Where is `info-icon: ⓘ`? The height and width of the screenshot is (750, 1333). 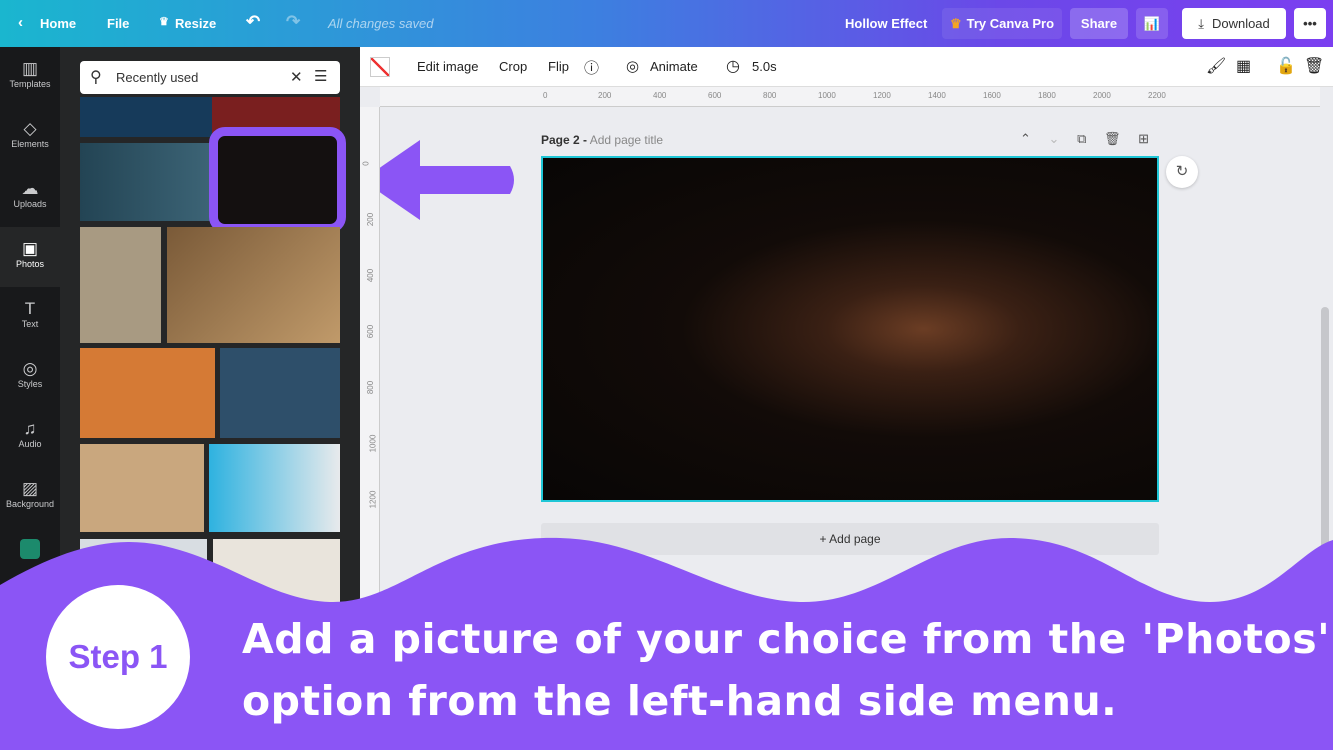
info-icon: ⓘ is located at coordinates (591, 67).